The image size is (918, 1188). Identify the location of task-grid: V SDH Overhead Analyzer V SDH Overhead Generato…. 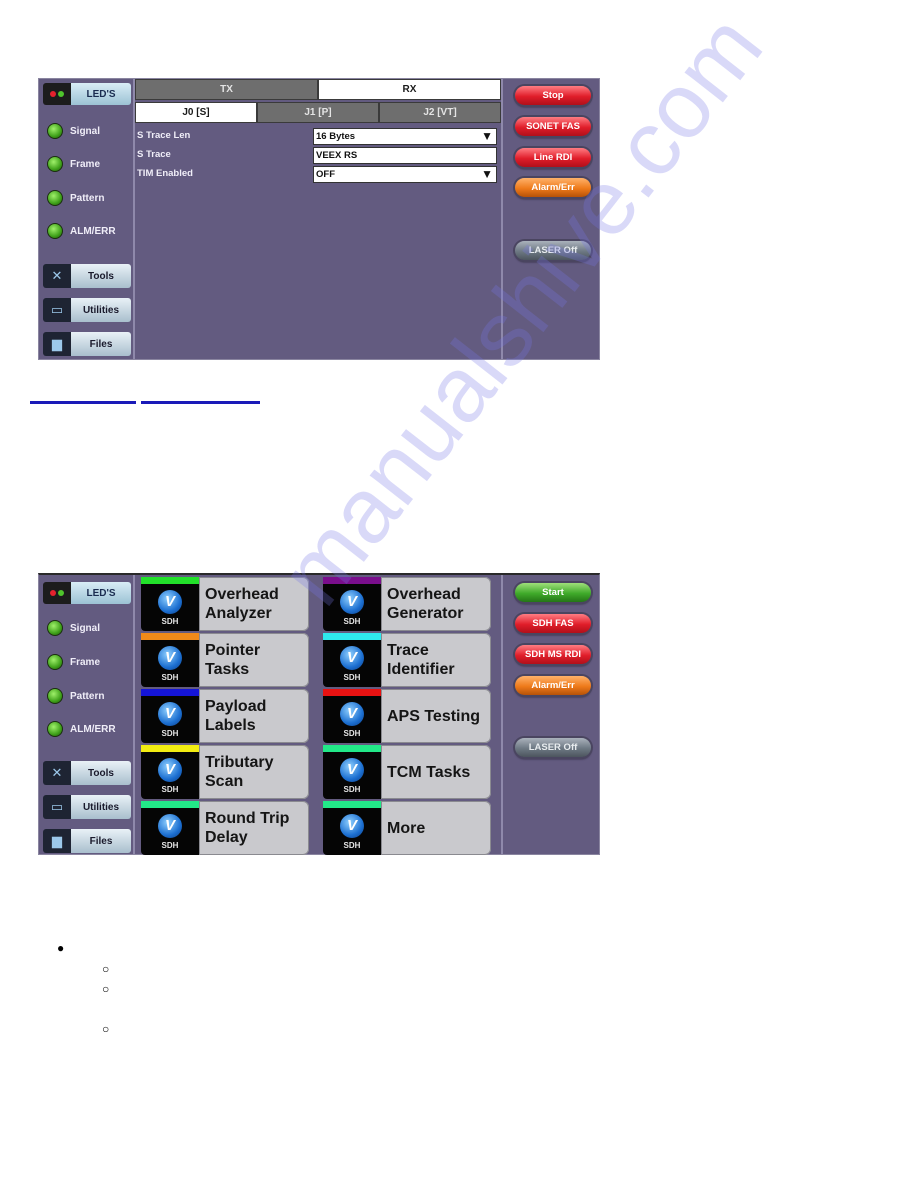
(318, 715).